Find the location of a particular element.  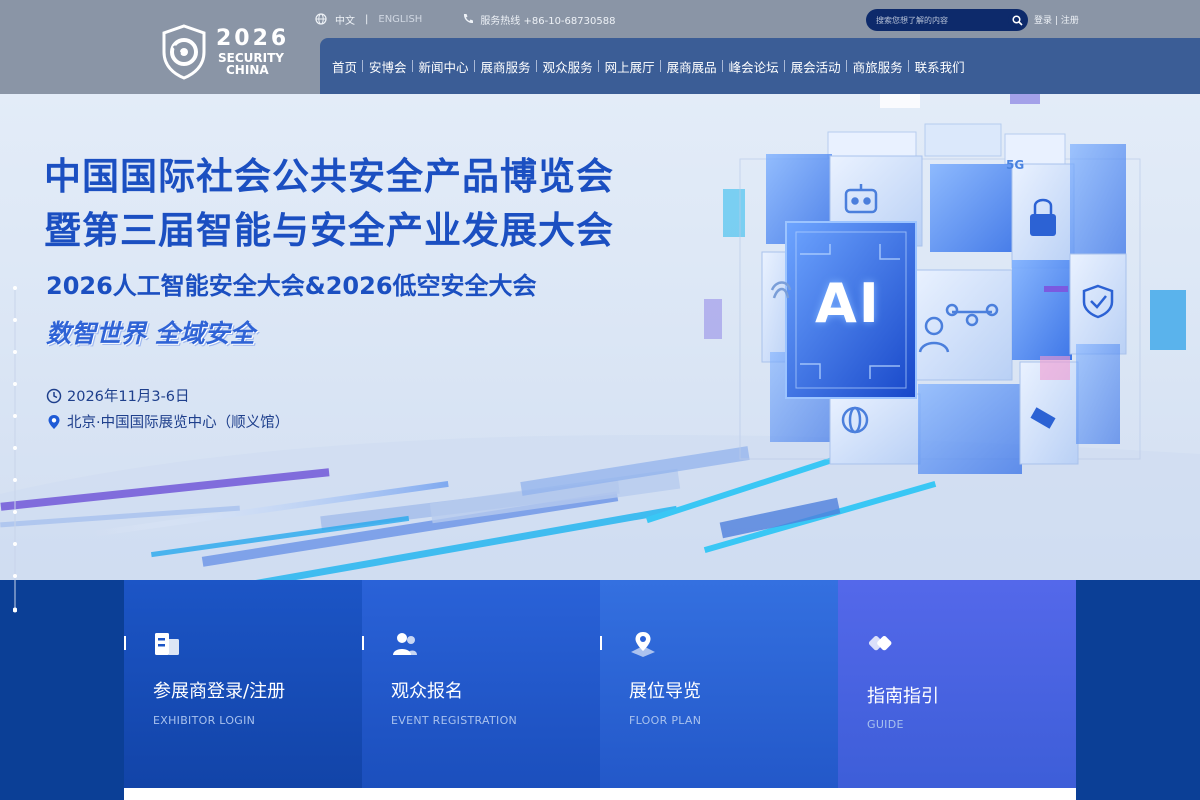

event-venue-text: 北京·中国国际展览中心（顺义馆） is located at coordinates (178, 423).